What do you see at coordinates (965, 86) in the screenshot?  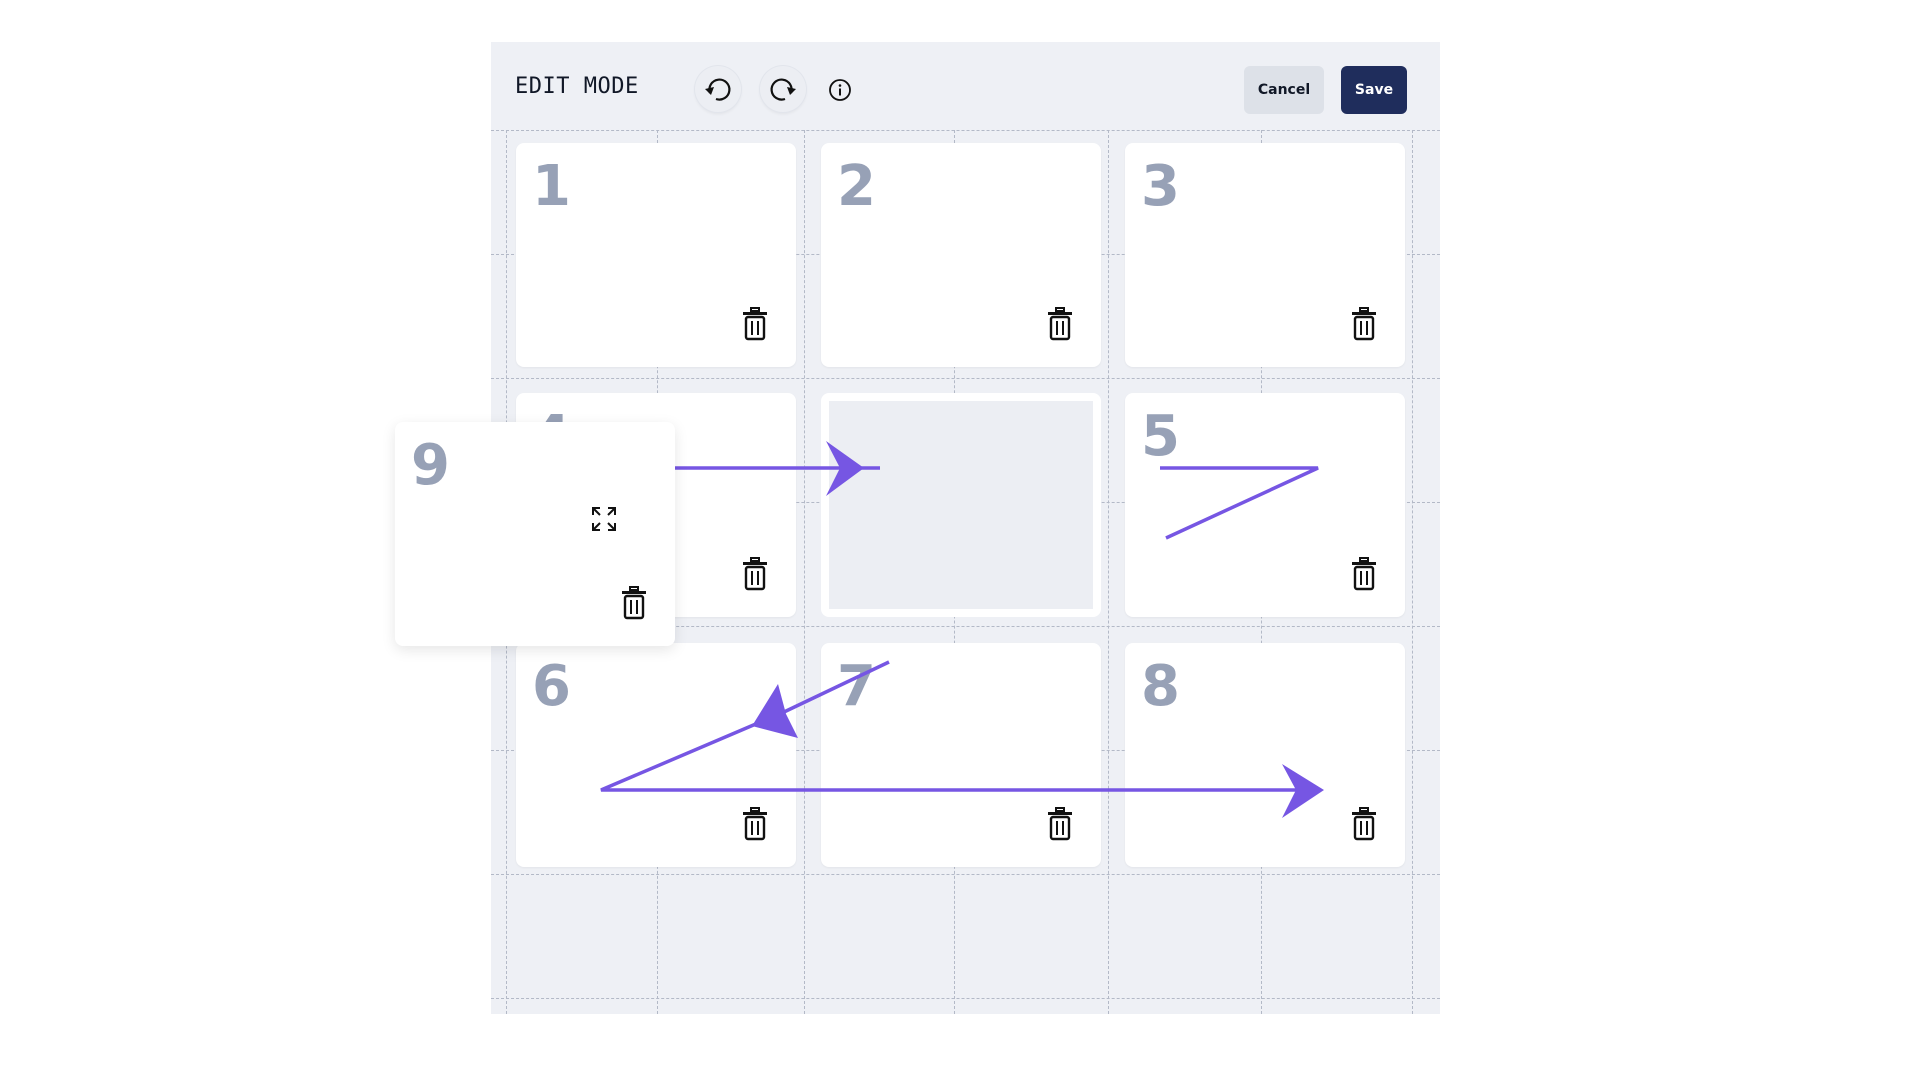 I see `toolbar: EDIT MODE Cancel Save` at bounding box center [965, 86].